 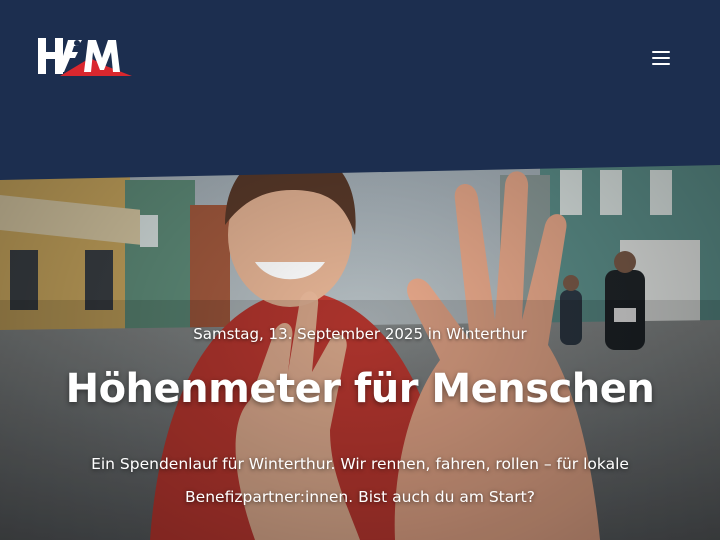 I want to click on menu-button, so click(x=661, y=58).